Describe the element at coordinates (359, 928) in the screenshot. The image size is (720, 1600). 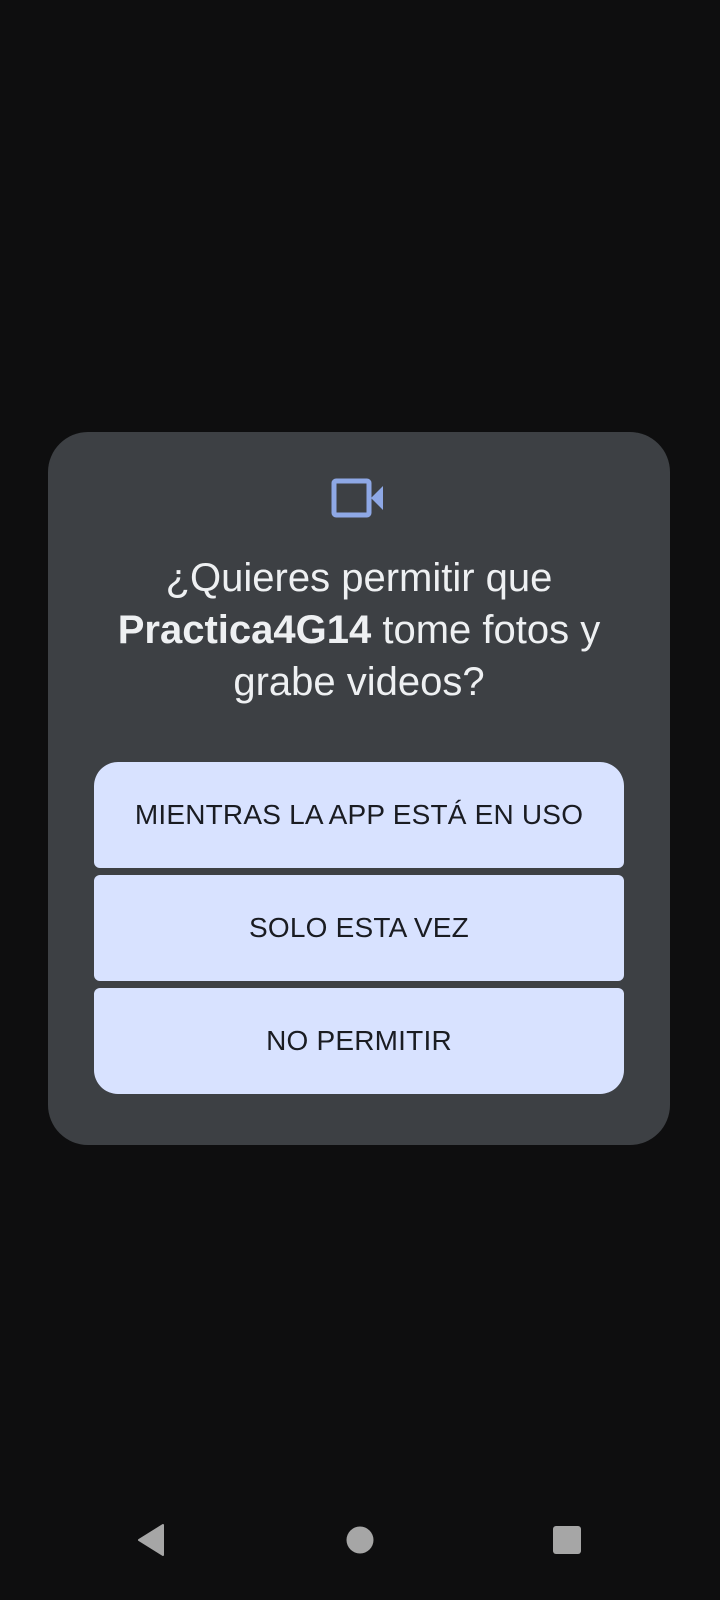
I see `allow-once-button: SOLO ESTA VEZ` at that location.